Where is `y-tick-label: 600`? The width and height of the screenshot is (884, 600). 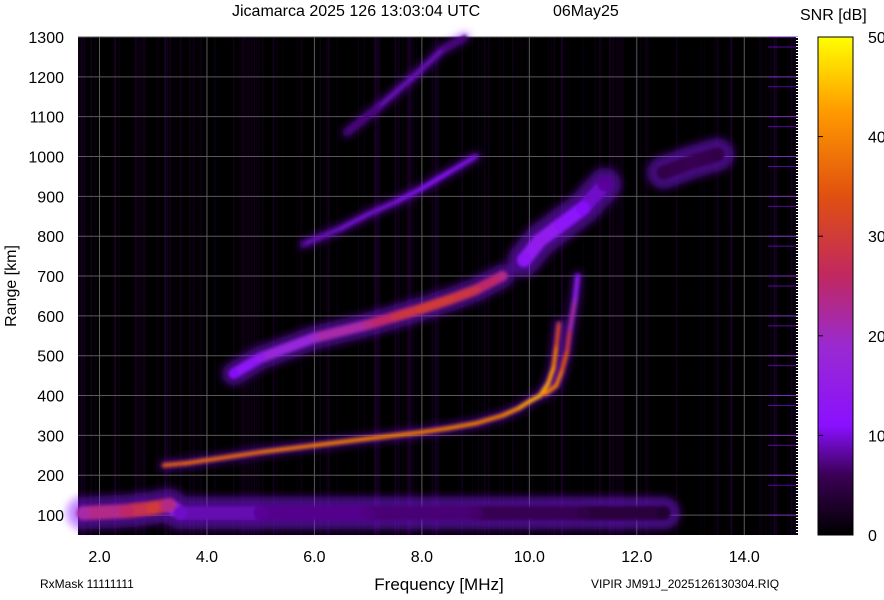 y-tick-label: 600 is located at coordinates (50, 317).